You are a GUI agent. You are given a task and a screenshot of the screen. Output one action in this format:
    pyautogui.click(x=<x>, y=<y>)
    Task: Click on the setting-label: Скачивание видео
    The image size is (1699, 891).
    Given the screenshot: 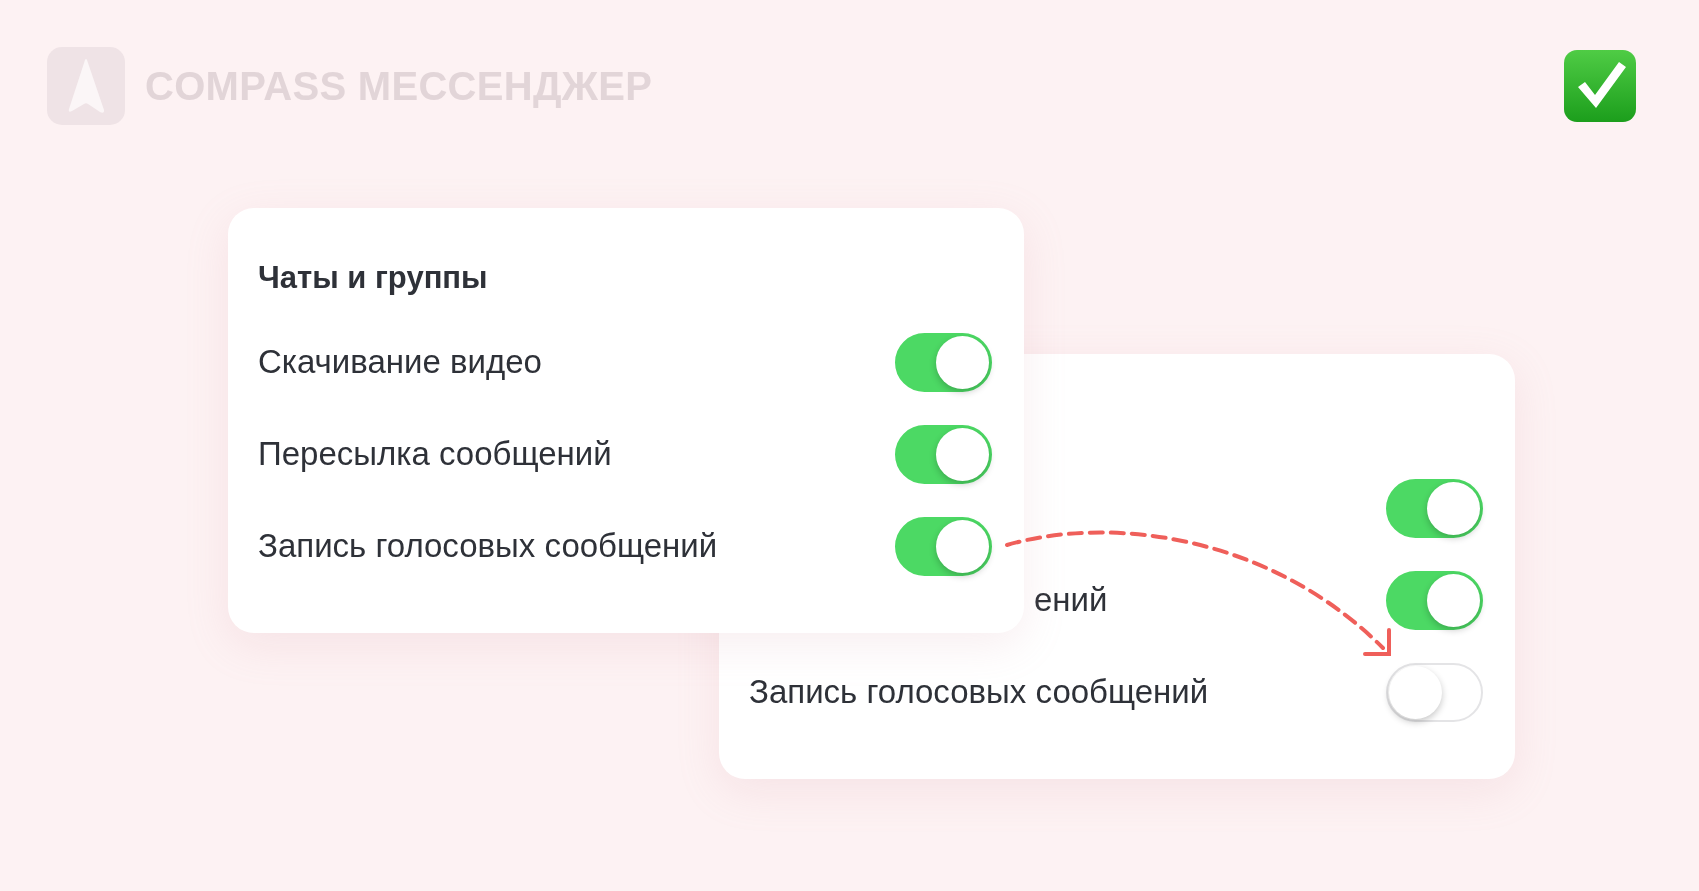 What is the action you would take?
    pyautogui.click(x=400, y=362)
    